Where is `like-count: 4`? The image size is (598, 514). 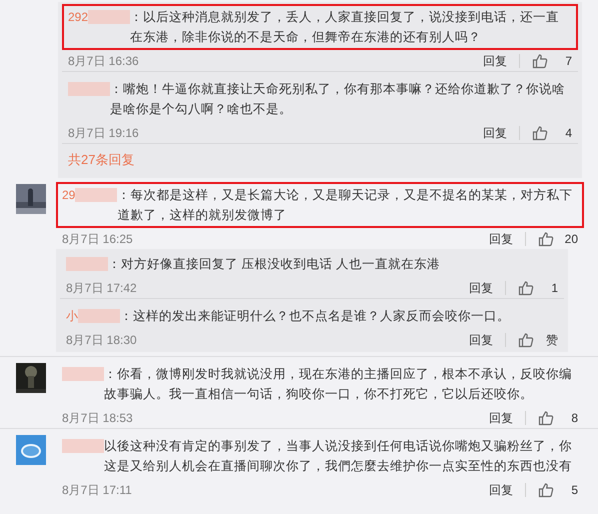 like-count: 4 is located at coordinates (564, 133).